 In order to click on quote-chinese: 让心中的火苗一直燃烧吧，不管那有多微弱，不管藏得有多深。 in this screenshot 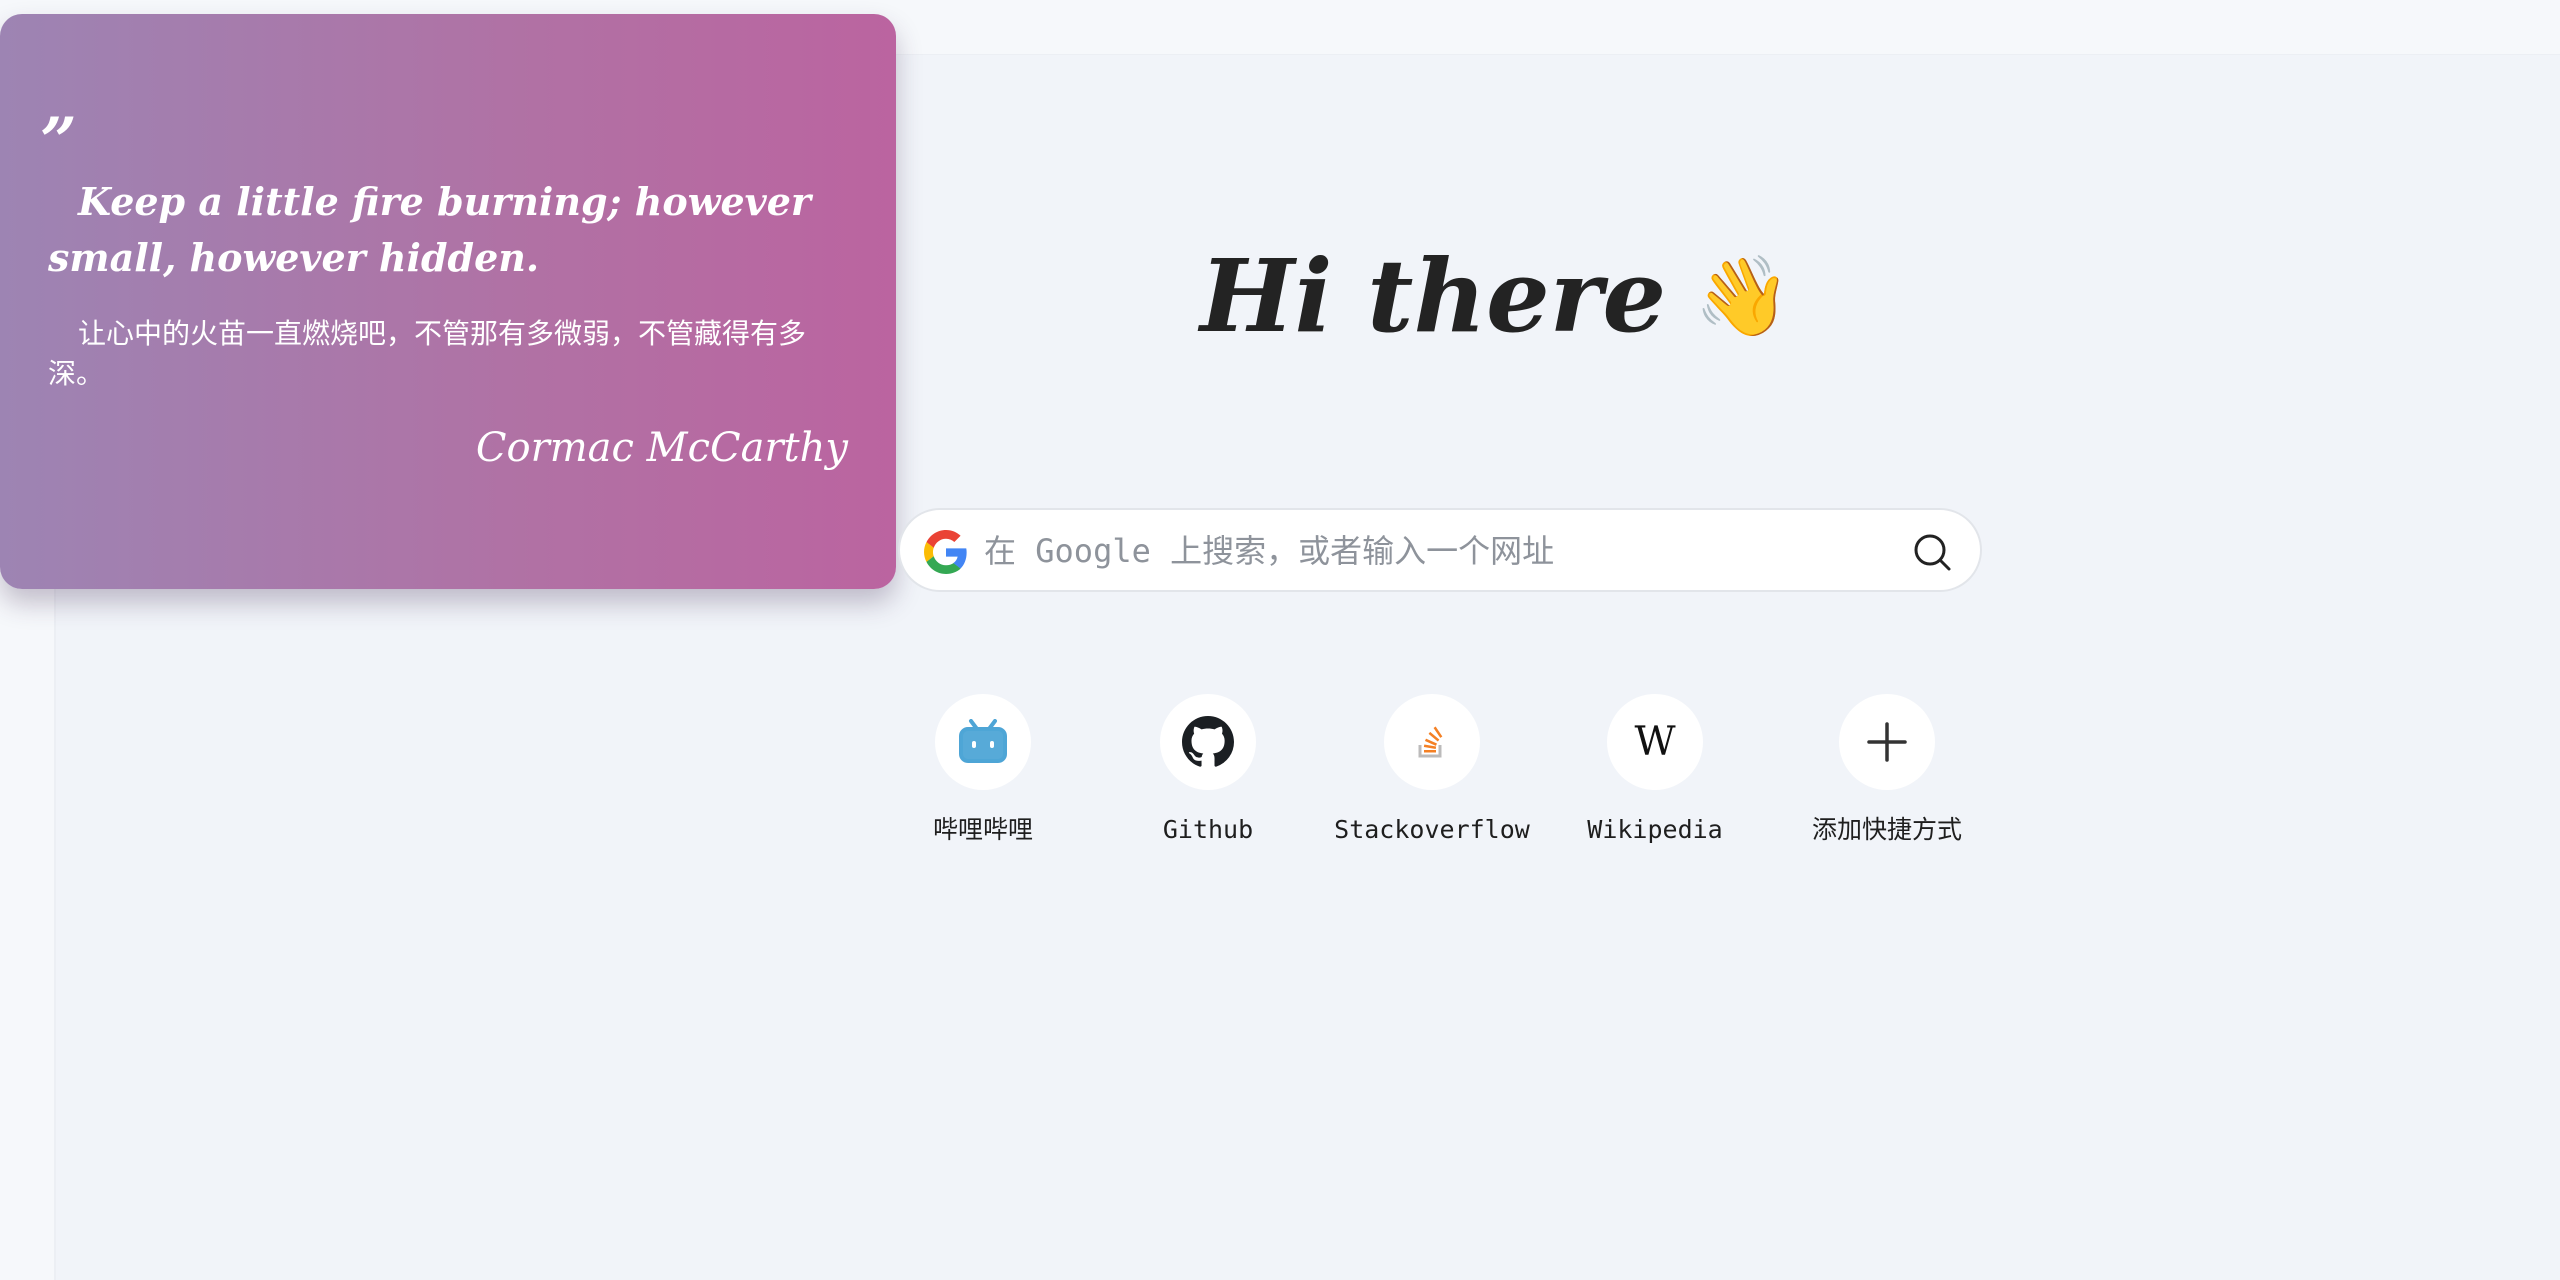, I will do `click(427, 353)`.